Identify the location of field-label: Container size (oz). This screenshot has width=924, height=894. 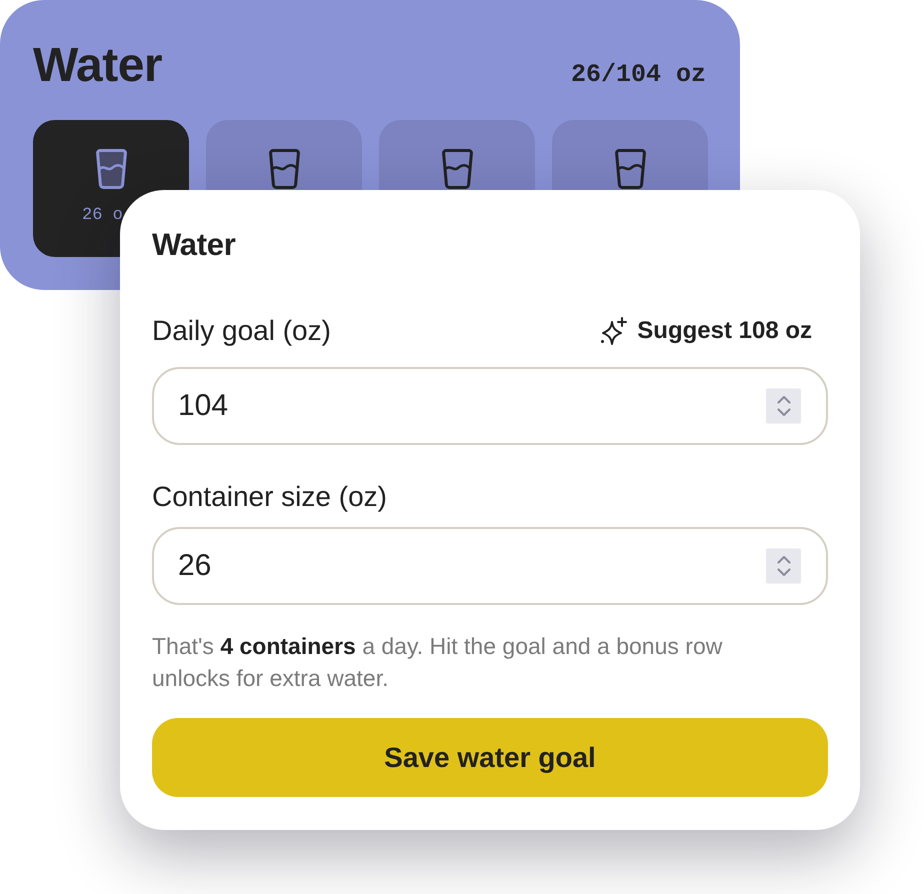
(269, 497).